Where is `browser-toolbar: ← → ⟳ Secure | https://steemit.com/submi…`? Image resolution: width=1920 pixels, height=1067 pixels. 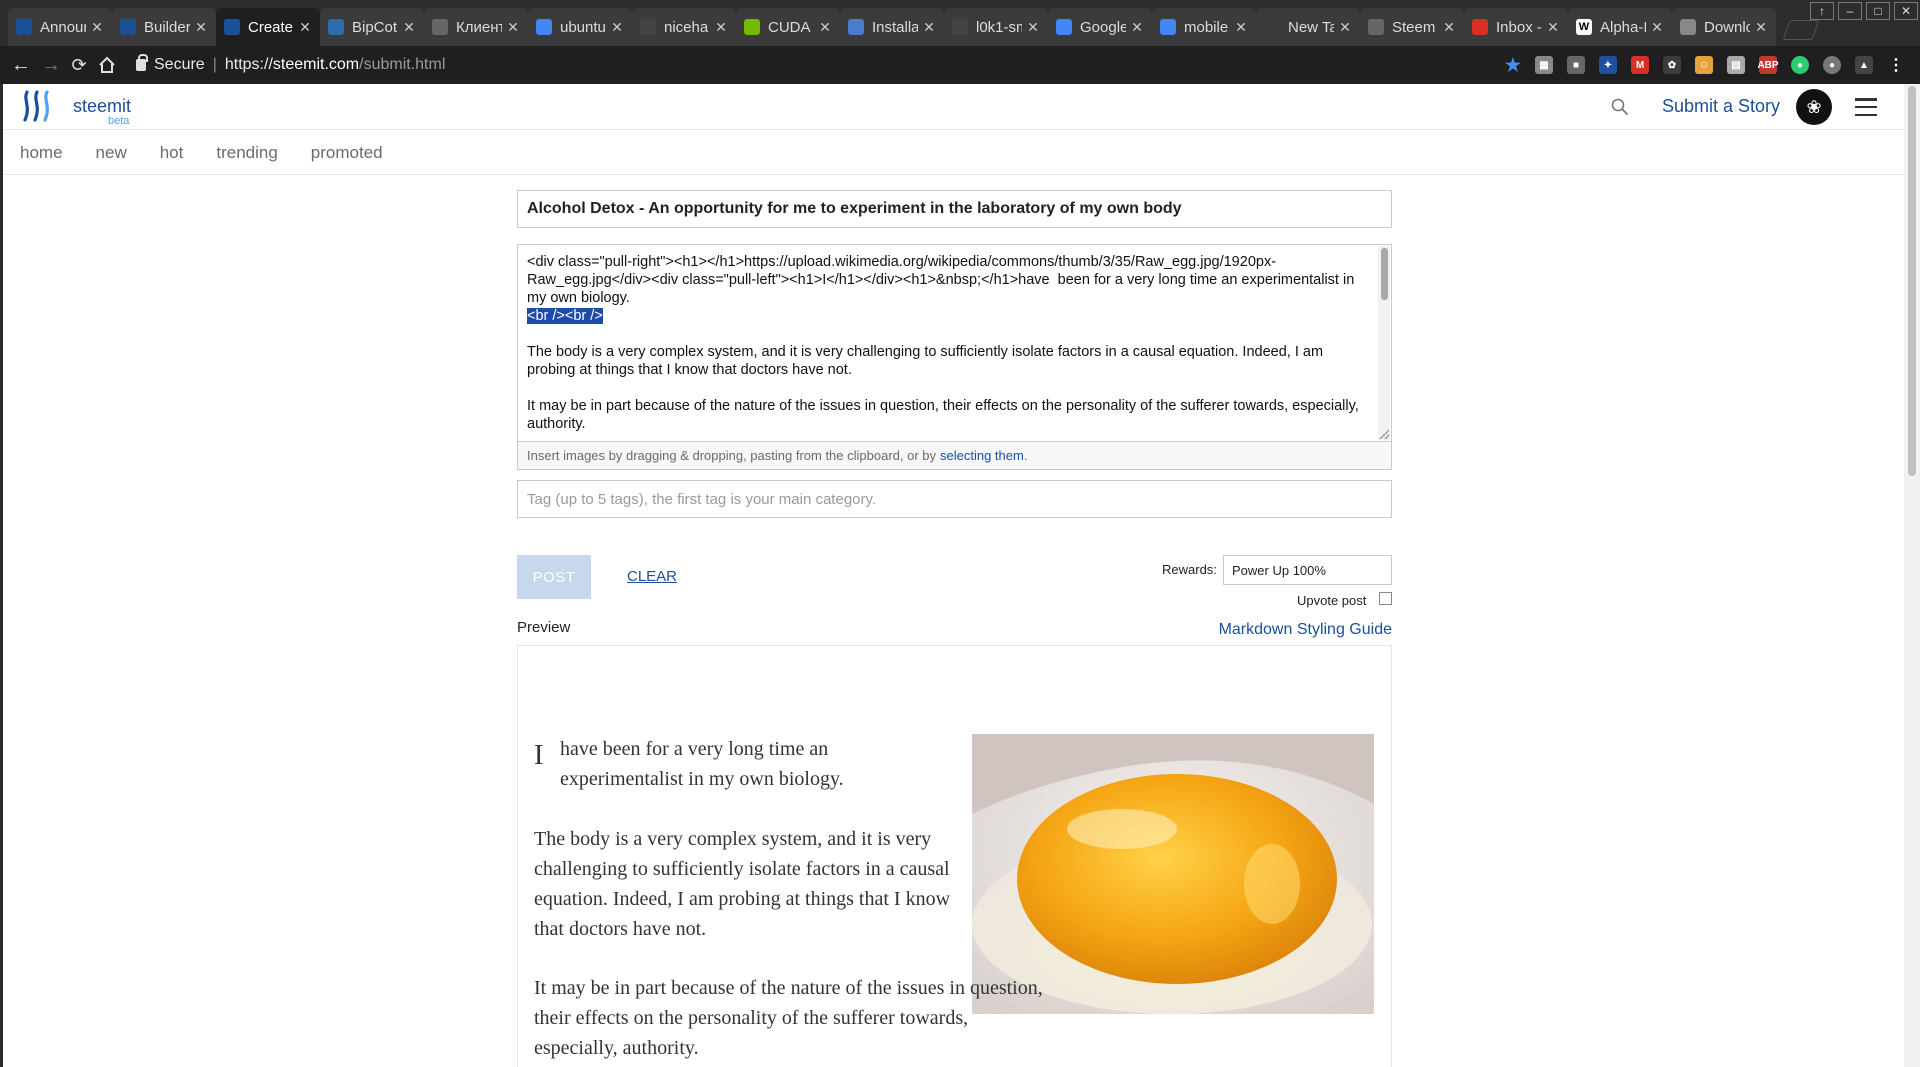 browser-toolbar: ← → ⟳ Secure | https://steemit.com/submi… is located at coordinates (960, 65).